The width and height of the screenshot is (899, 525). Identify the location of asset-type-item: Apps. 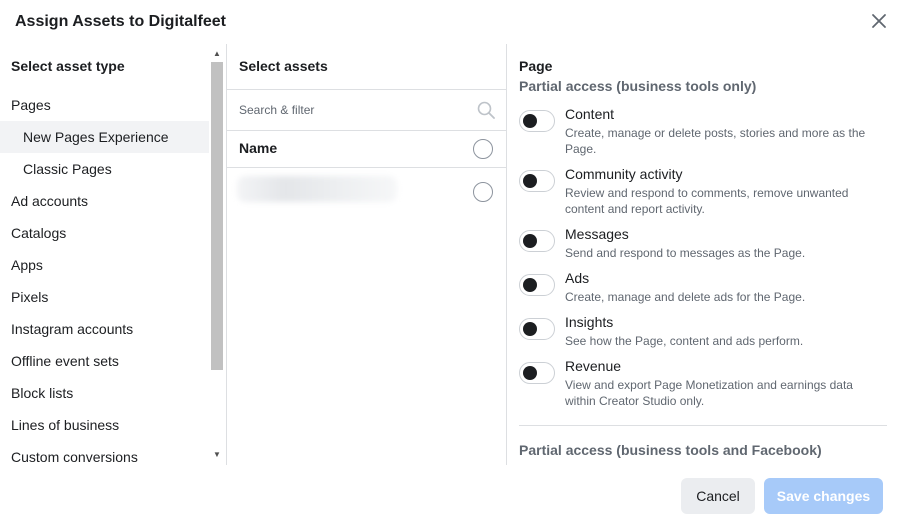
(104, 265).